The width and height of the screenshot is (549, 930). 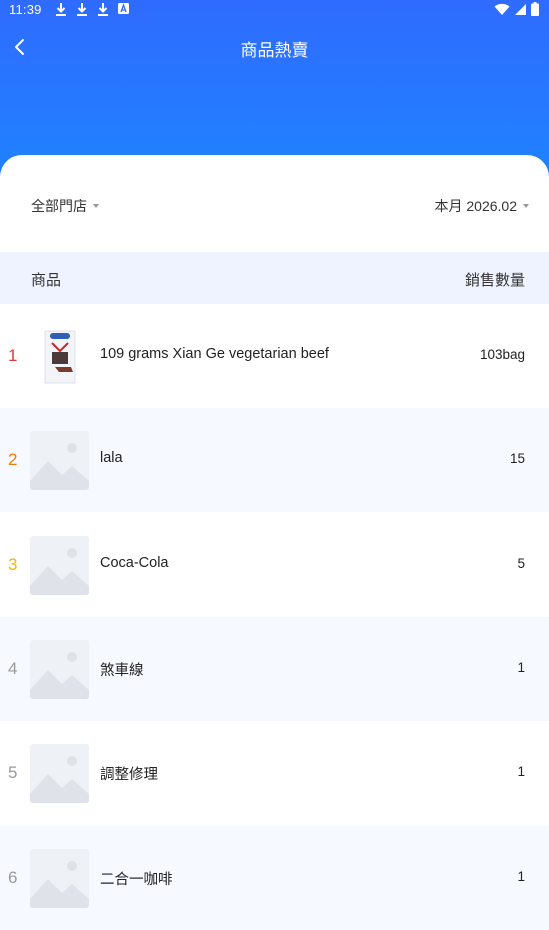 What do you see at coordinates (494, 280) in the screenshot?
I see `column-header-sales: 銷售數量` at bounding box center [494, 280].